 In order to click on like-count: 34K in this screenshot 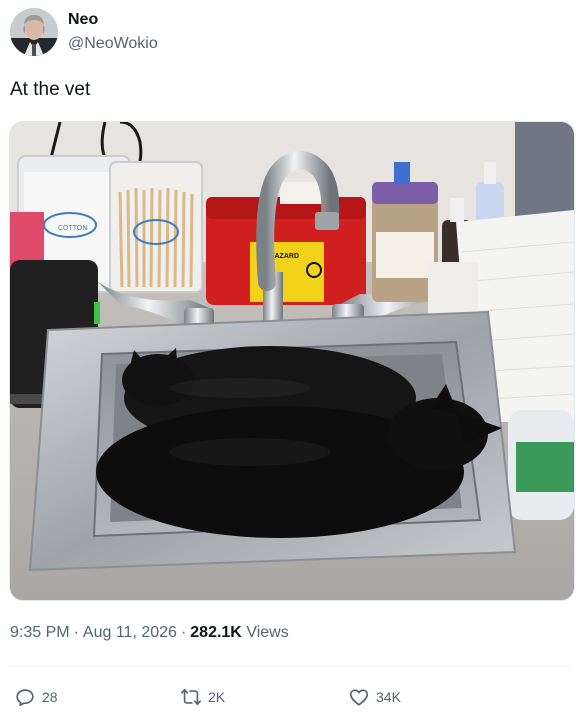, I will do `click(388, 697)`.